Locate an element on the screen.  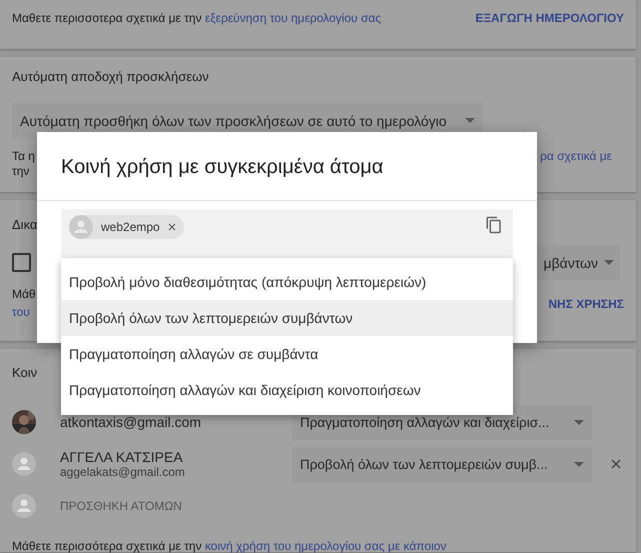
menu-option: Πραγματοποίηση αλλαγών σε συμβάντα is located at coordinates (287, 354).